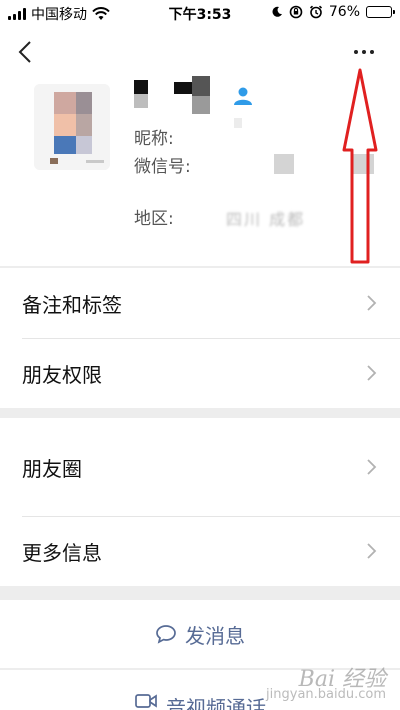  Describe the element at coordinates (200, 551) in the screenshot. I see `row-more-info: 更多信息` at that location.